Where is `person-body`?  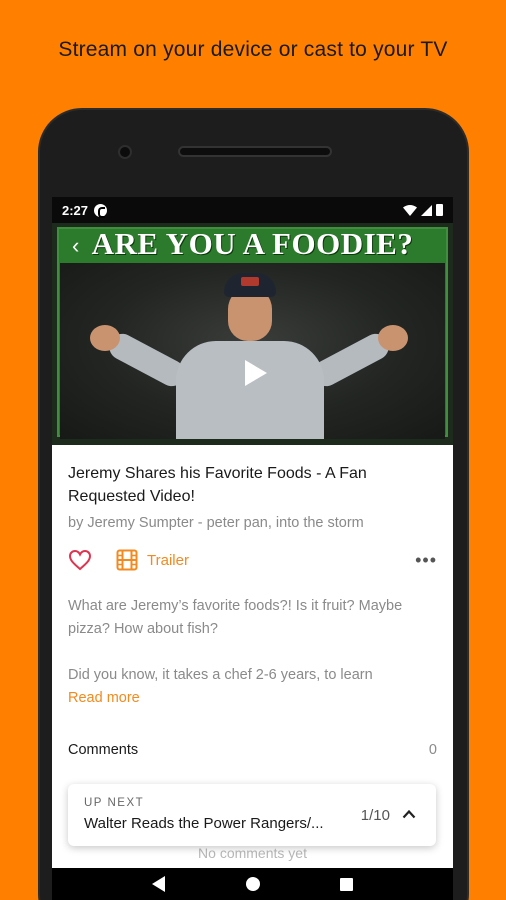
person-body is located at coordinates (250, 390).